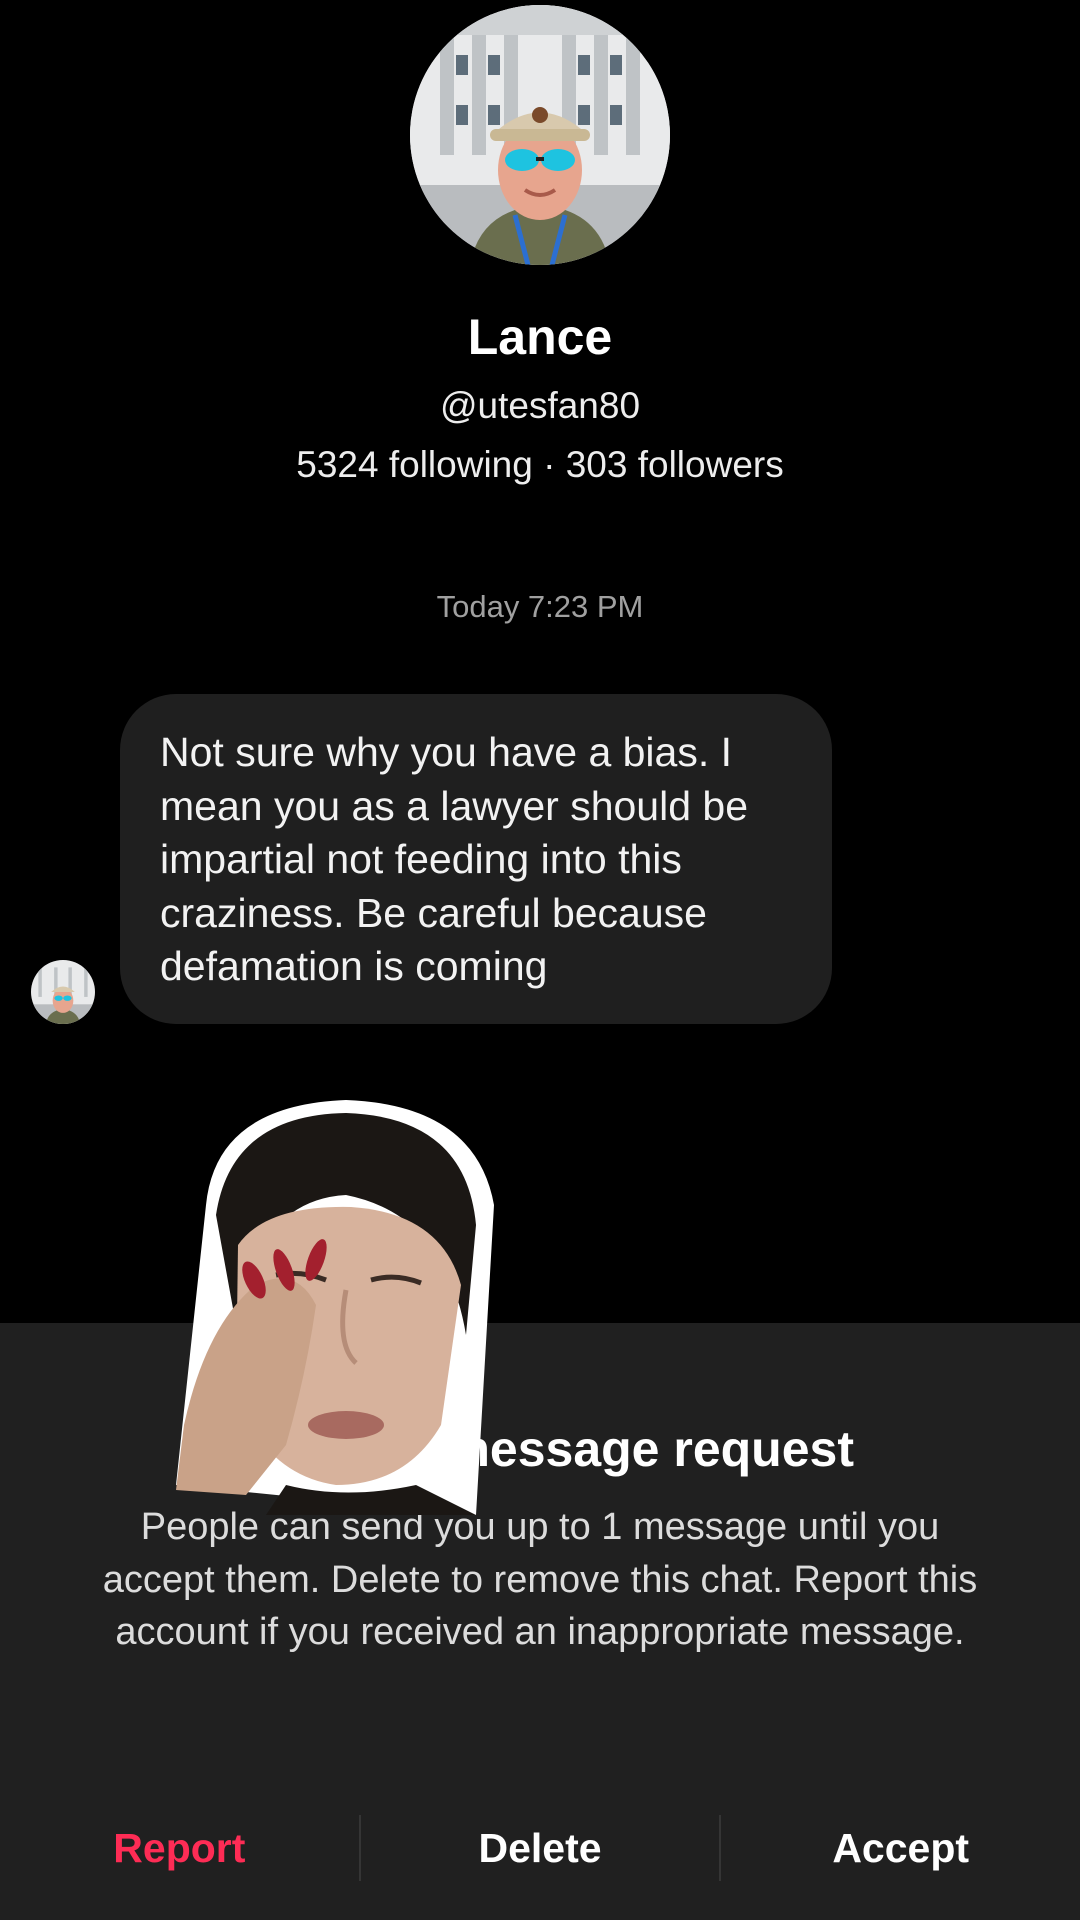 Image resolution: width=1080 pixels, height=1920 pixels. I want to click on sender-avatar, so click(63, 992).